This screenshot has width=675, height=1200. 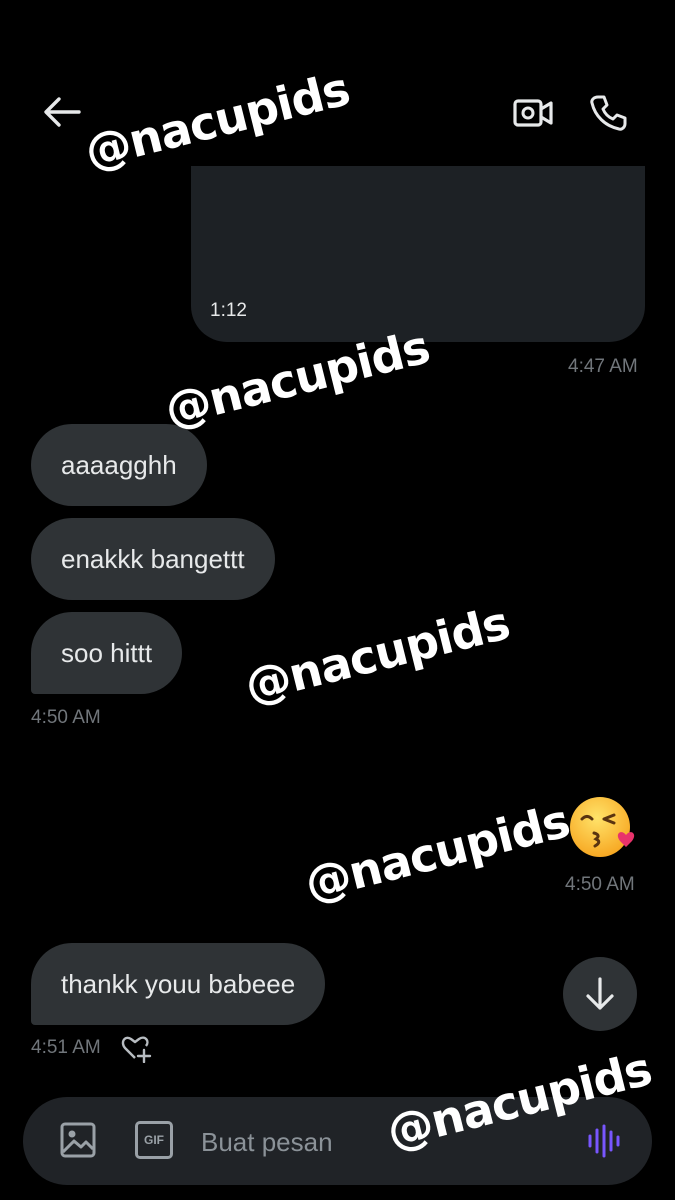 I want to click on heart-plus-icon, so click(x=136, y=1050).